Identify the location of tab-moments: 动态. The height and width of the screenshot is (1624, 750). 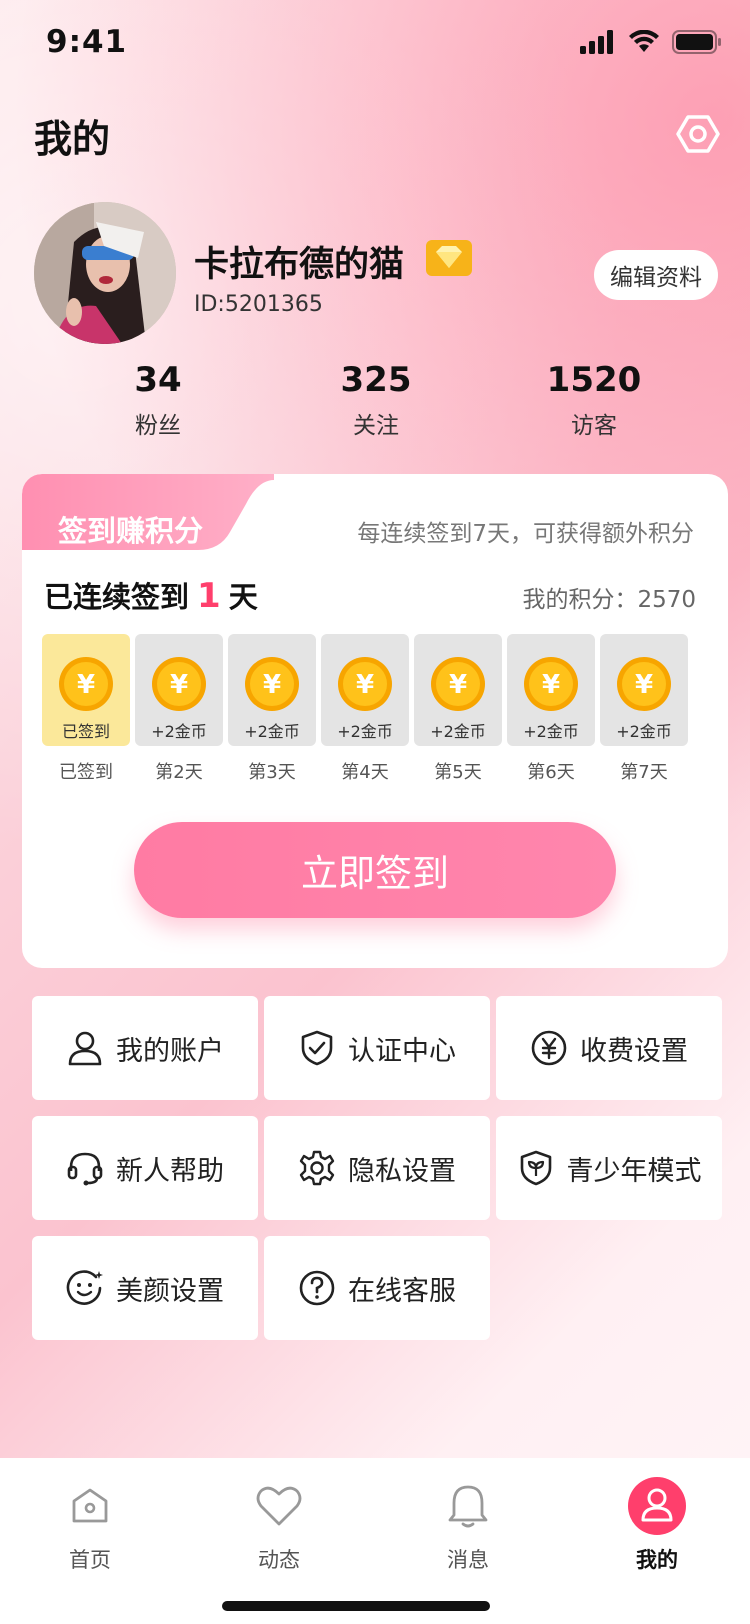
(279, 1524).